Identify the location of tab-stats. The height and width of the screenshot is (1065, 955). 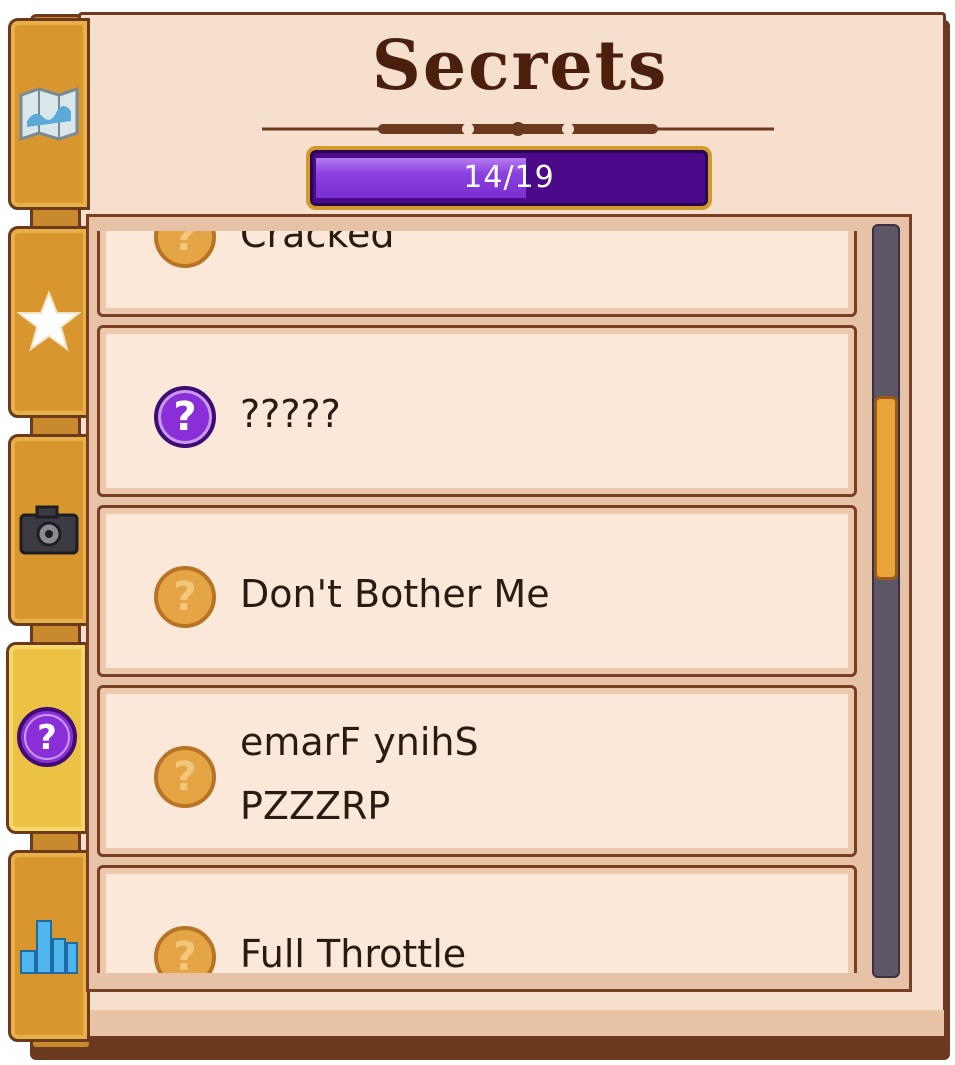
(49, 946).